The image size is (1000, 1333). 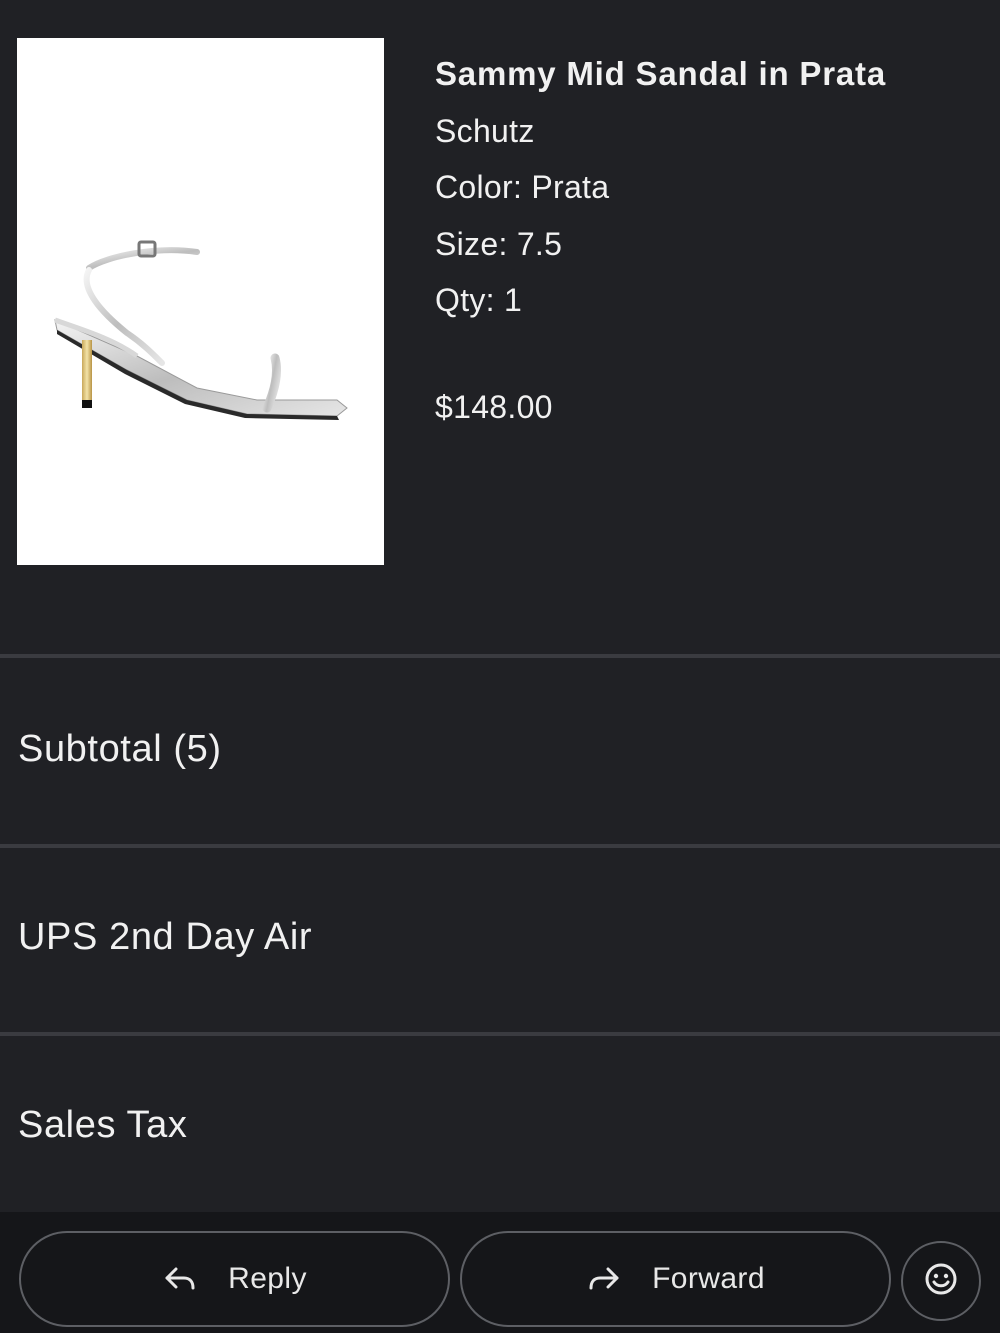 I want to click on product-color: Color: Prata, so click(x=522, y=187).